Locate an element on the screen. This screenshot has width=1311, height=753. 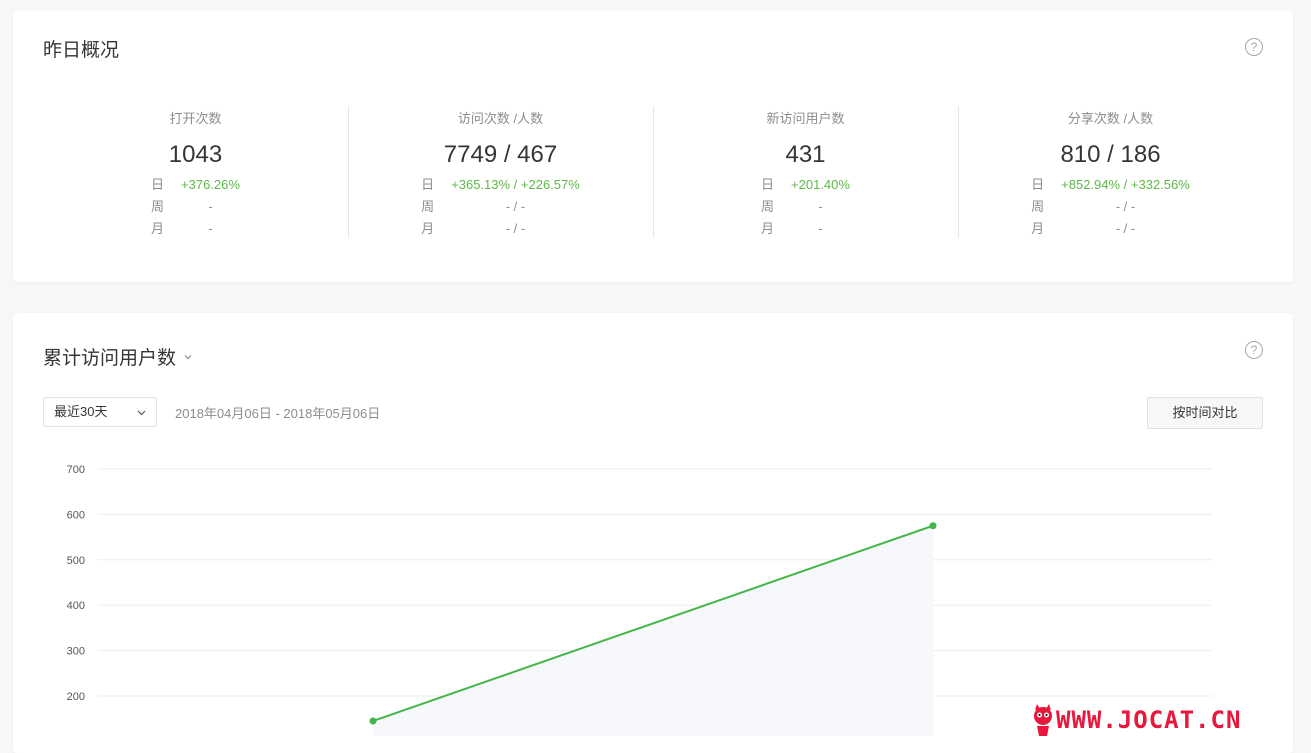
cat-logo-icon is located at coordinates (1043, 719).